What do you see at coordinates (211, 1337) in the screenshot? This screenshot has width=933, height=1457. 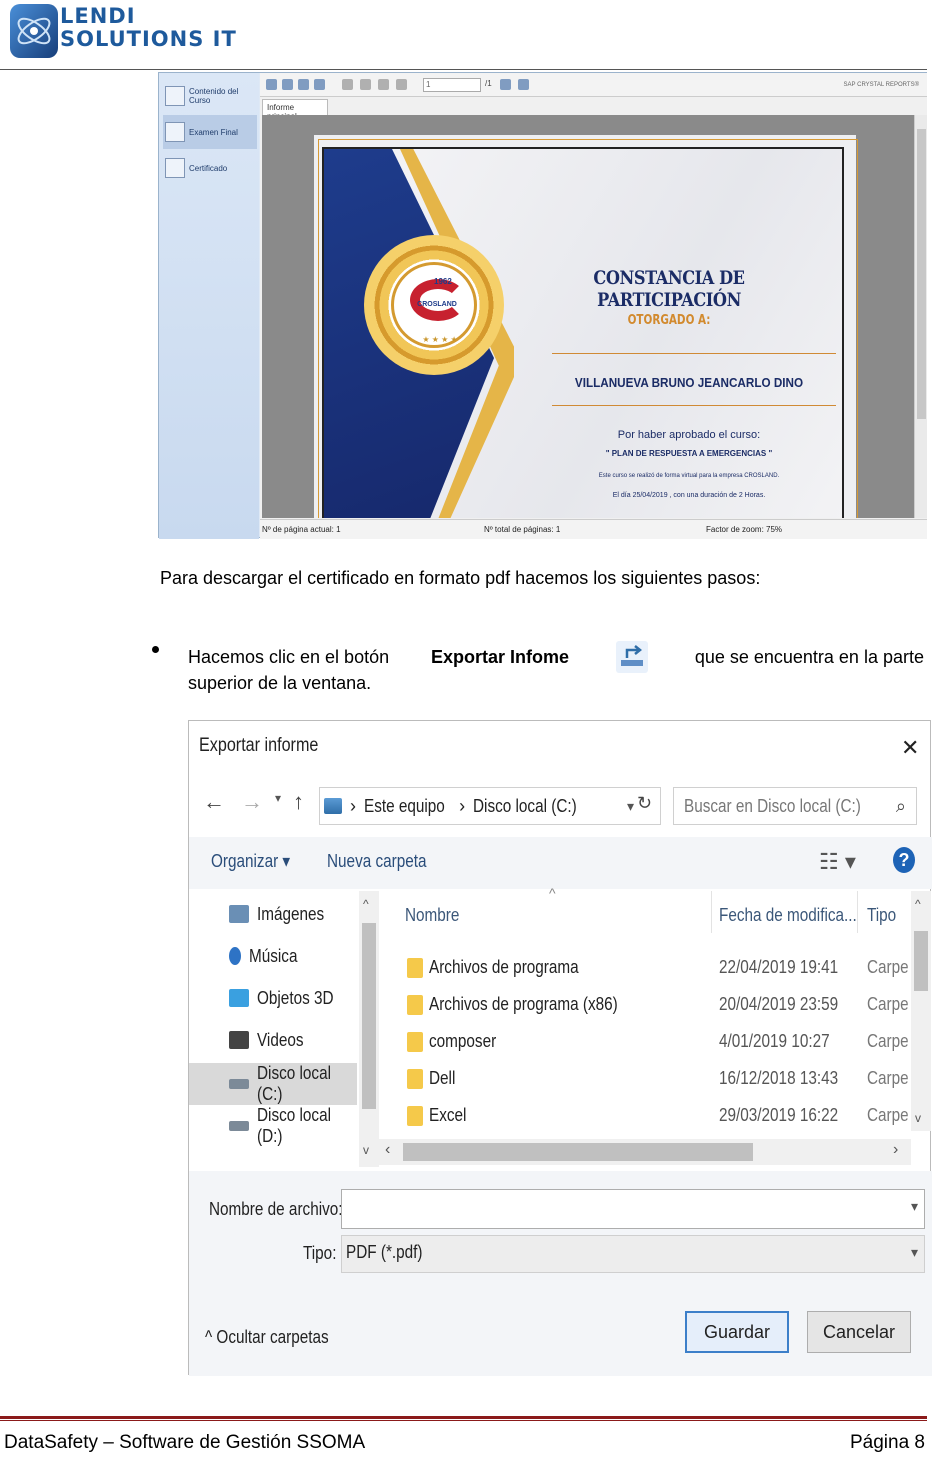 I see `chevron-up-icon: ^` at bounding box center [211, 1337].